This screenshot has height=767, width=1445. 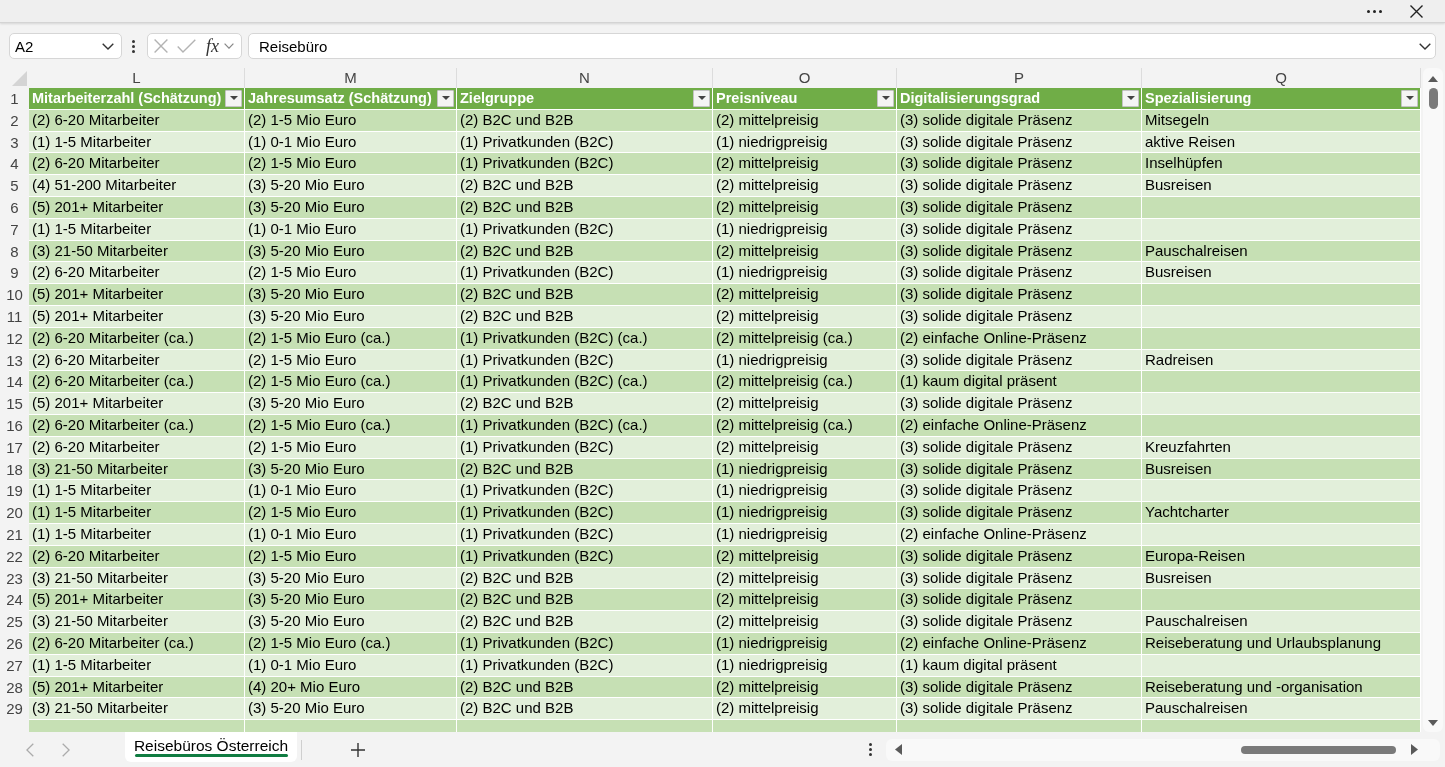 I want to click on formula-field: Reisebüro, so click(x=842, y=46).